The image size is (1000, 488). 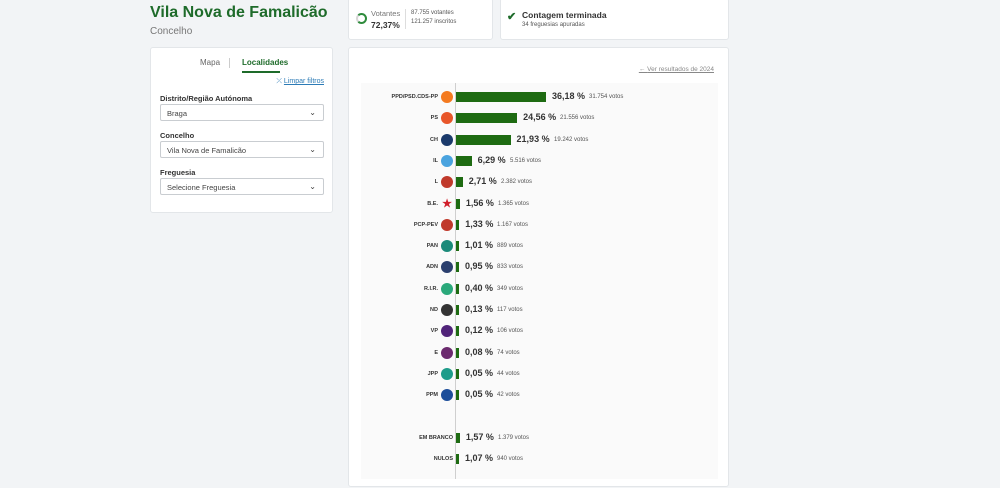 What do you see at coordinates (526, 160) in the screenshot?
I see `result-votes: 5.516 votos` at bounding box center [526, 160].